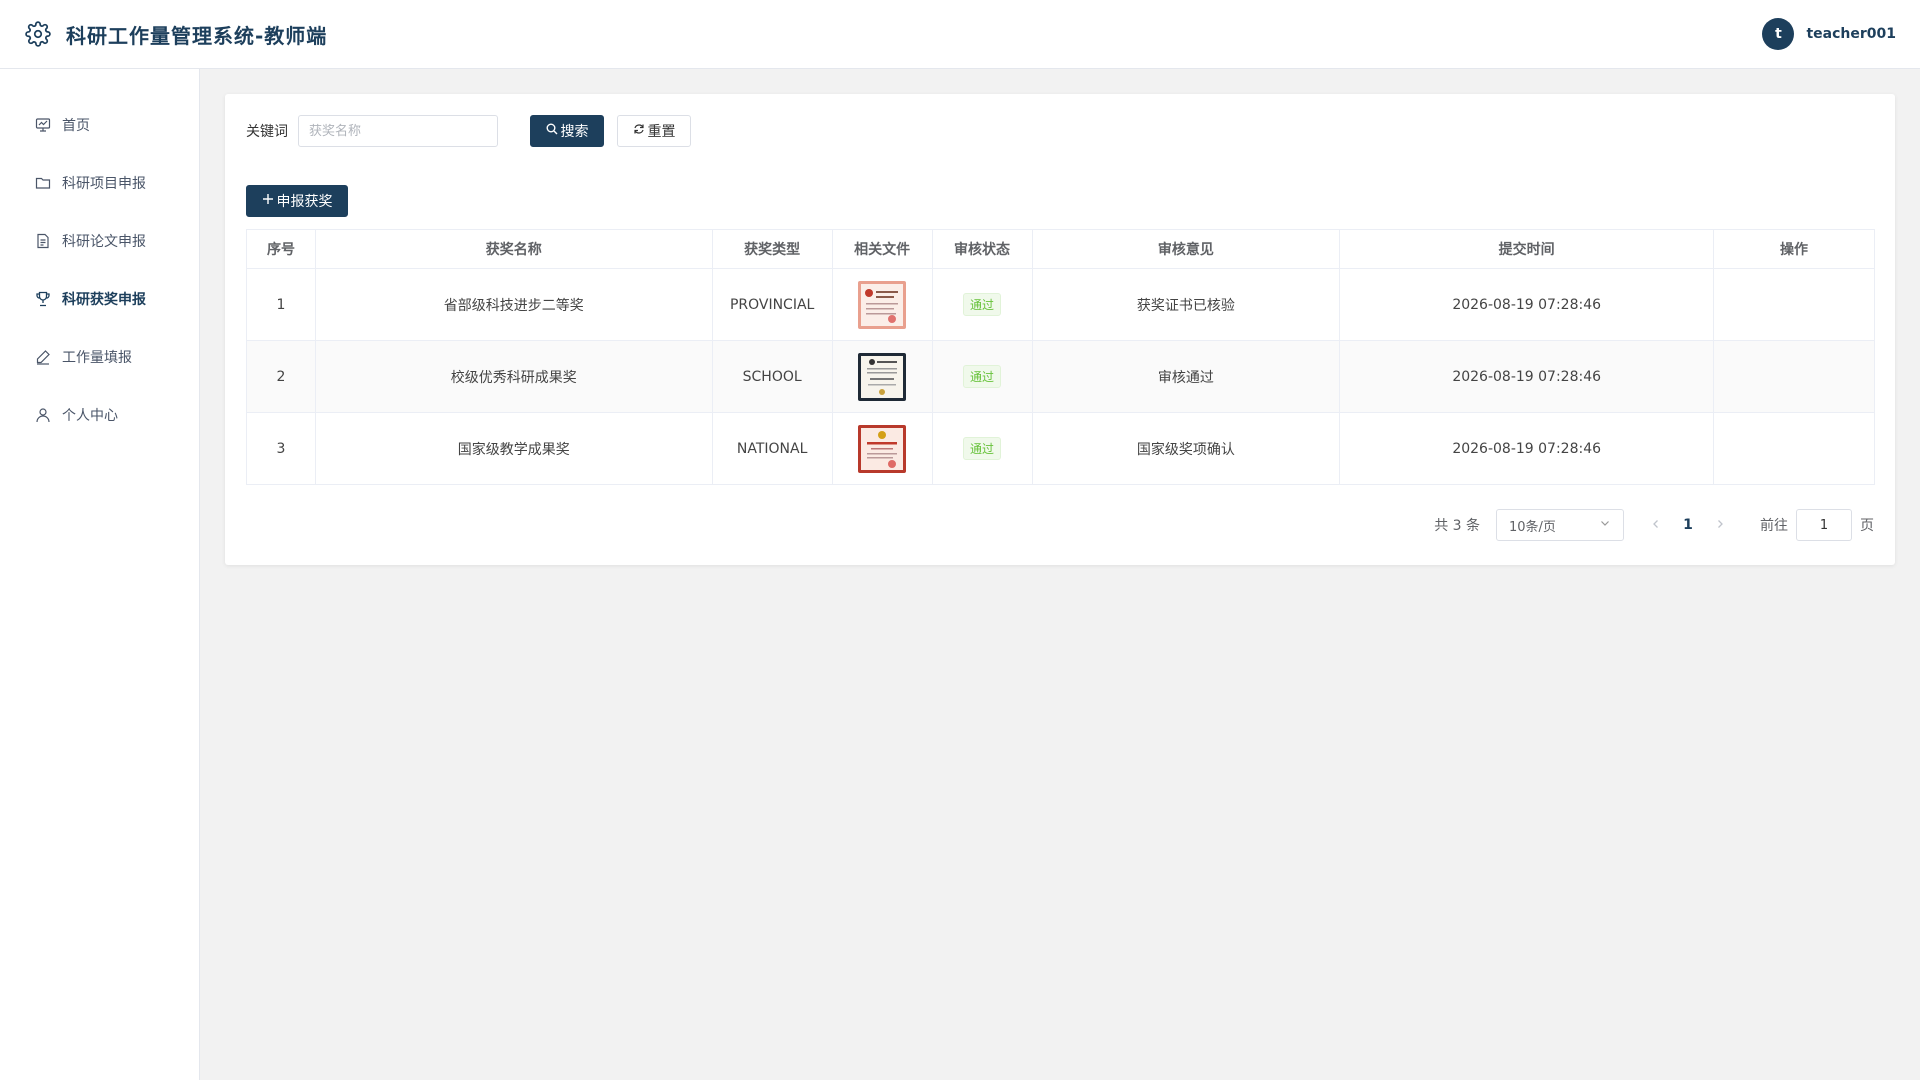 Image resolution: width=1920 pixels, height=1080 pixels. What do you see at coordinates (90, 416) in the screenshot?
I see `sidebar-item-label: 个人中心` at bounding box center [90, 416].